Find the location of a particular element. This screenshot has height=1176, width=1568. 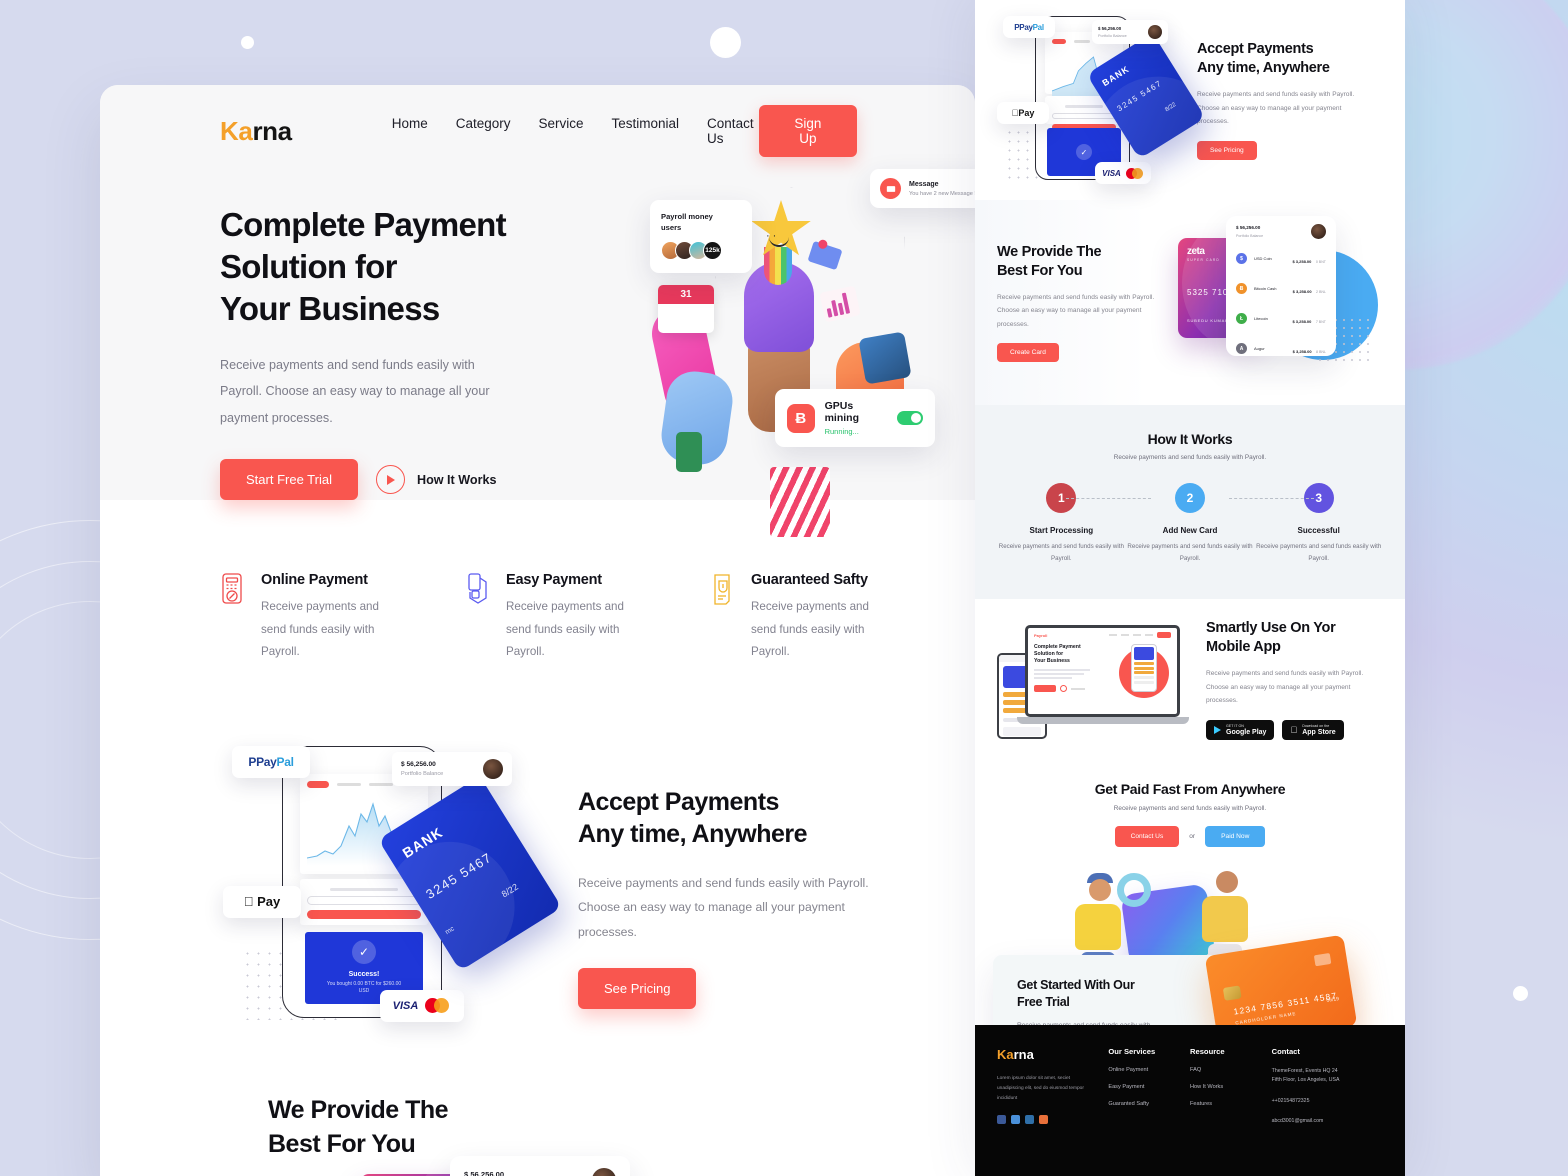

mastercard-logo is located at coordinates (1134, 173).